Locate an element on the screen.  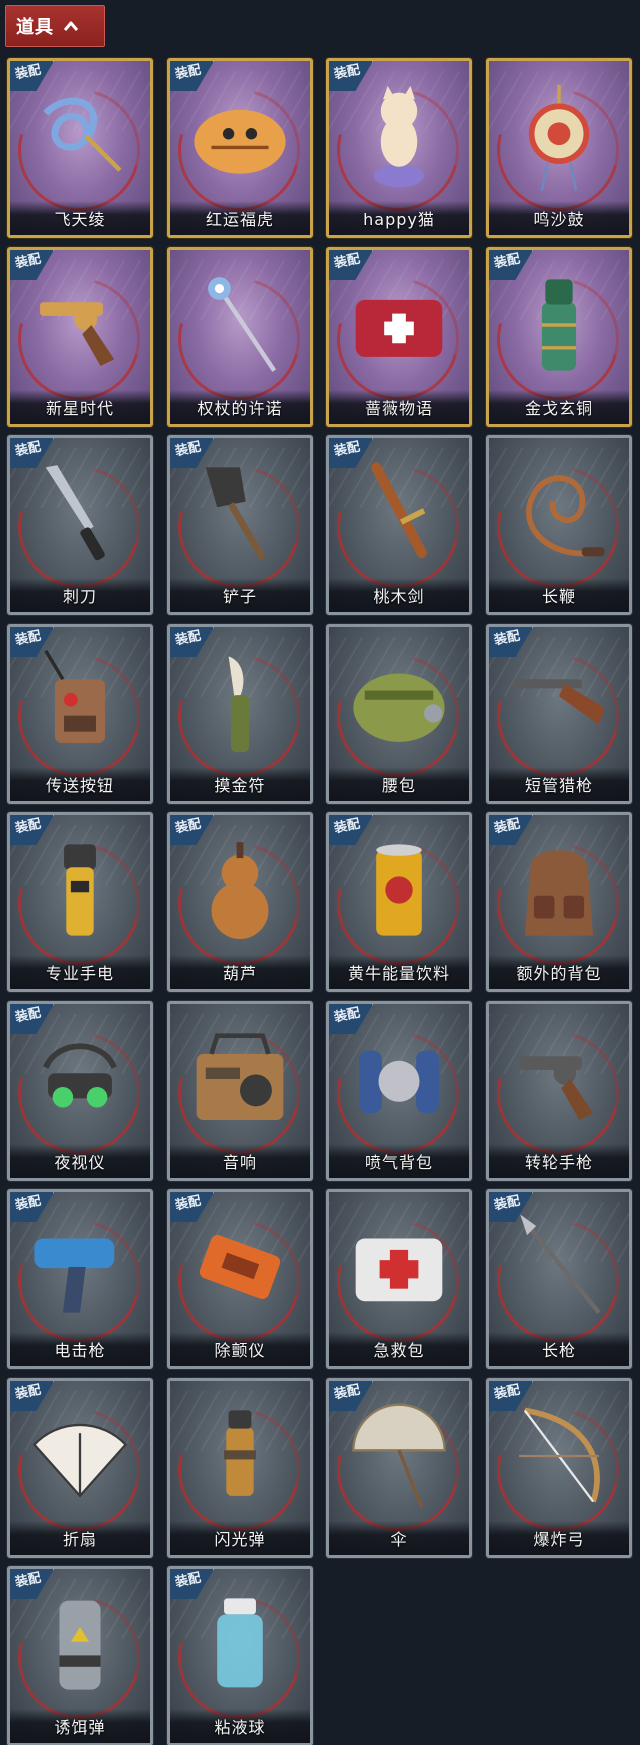
item-name: 黄牛能量饮料 is located at coordinates (398, 973).